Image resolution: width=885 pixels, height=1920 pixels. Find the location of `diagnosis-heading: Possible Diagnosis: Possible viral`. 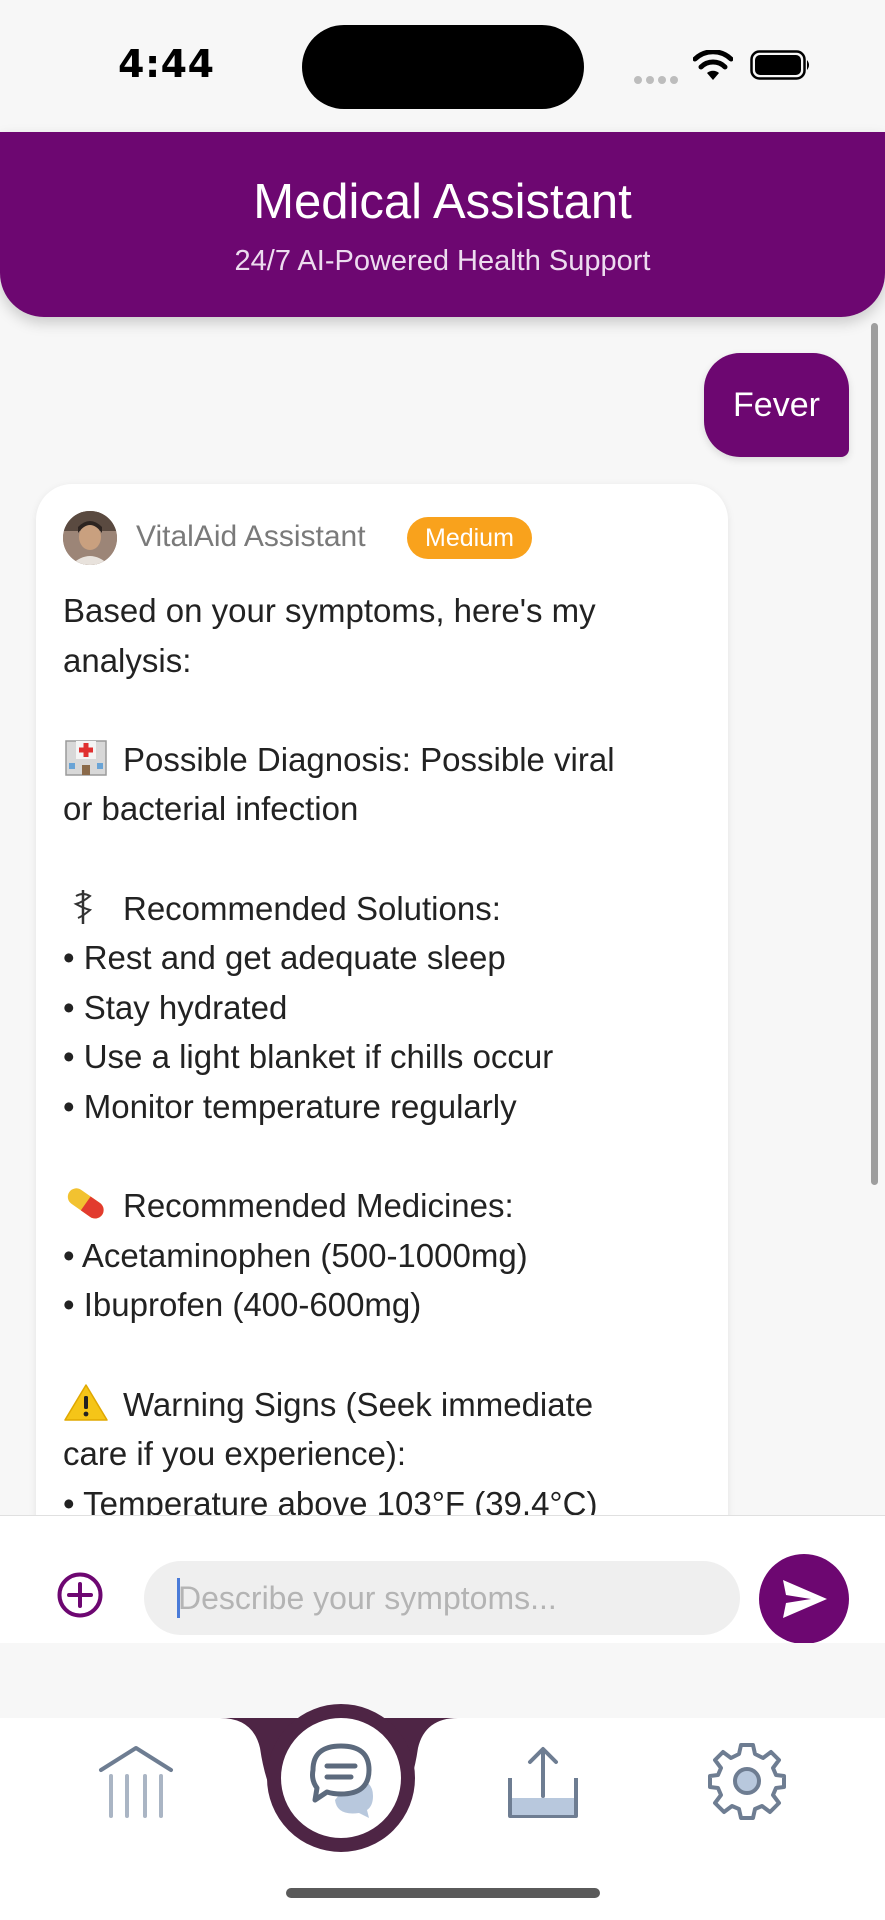

diagnosis-heading: Possible Diagnosis: Possible viral is located at coordinates (383, 760).